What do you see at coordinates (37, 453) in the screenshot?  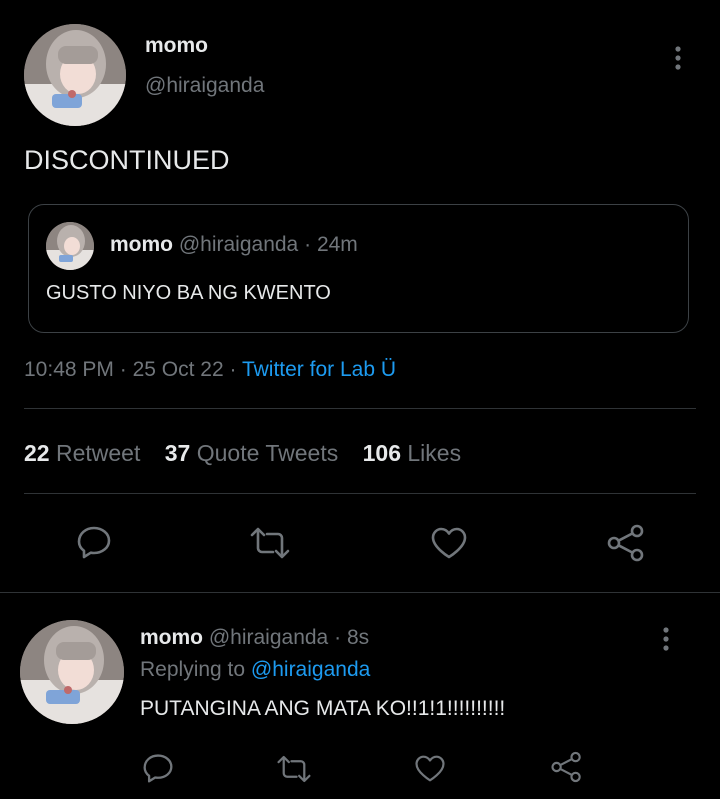 I see `retweets-count: 22` at bounding box center [37, 453].